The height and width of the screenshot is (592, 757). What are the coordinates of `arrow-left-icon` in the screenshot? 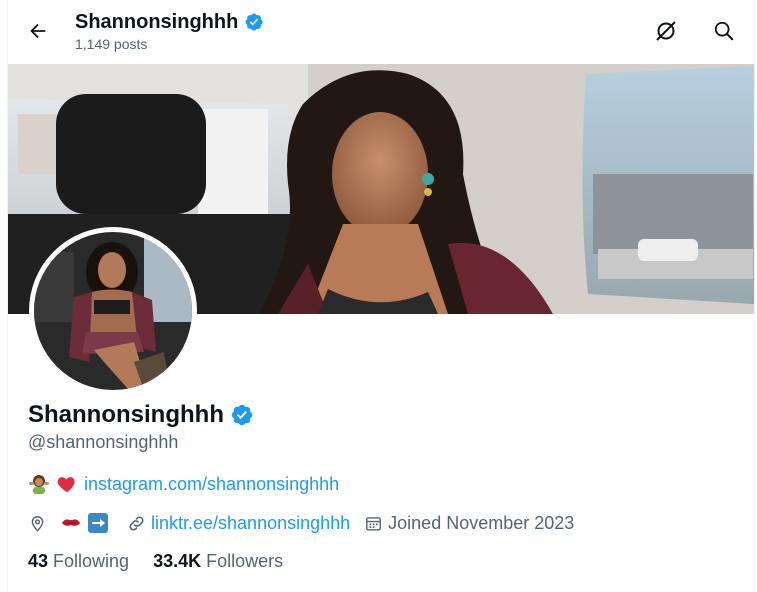 It's located at (38, 31).